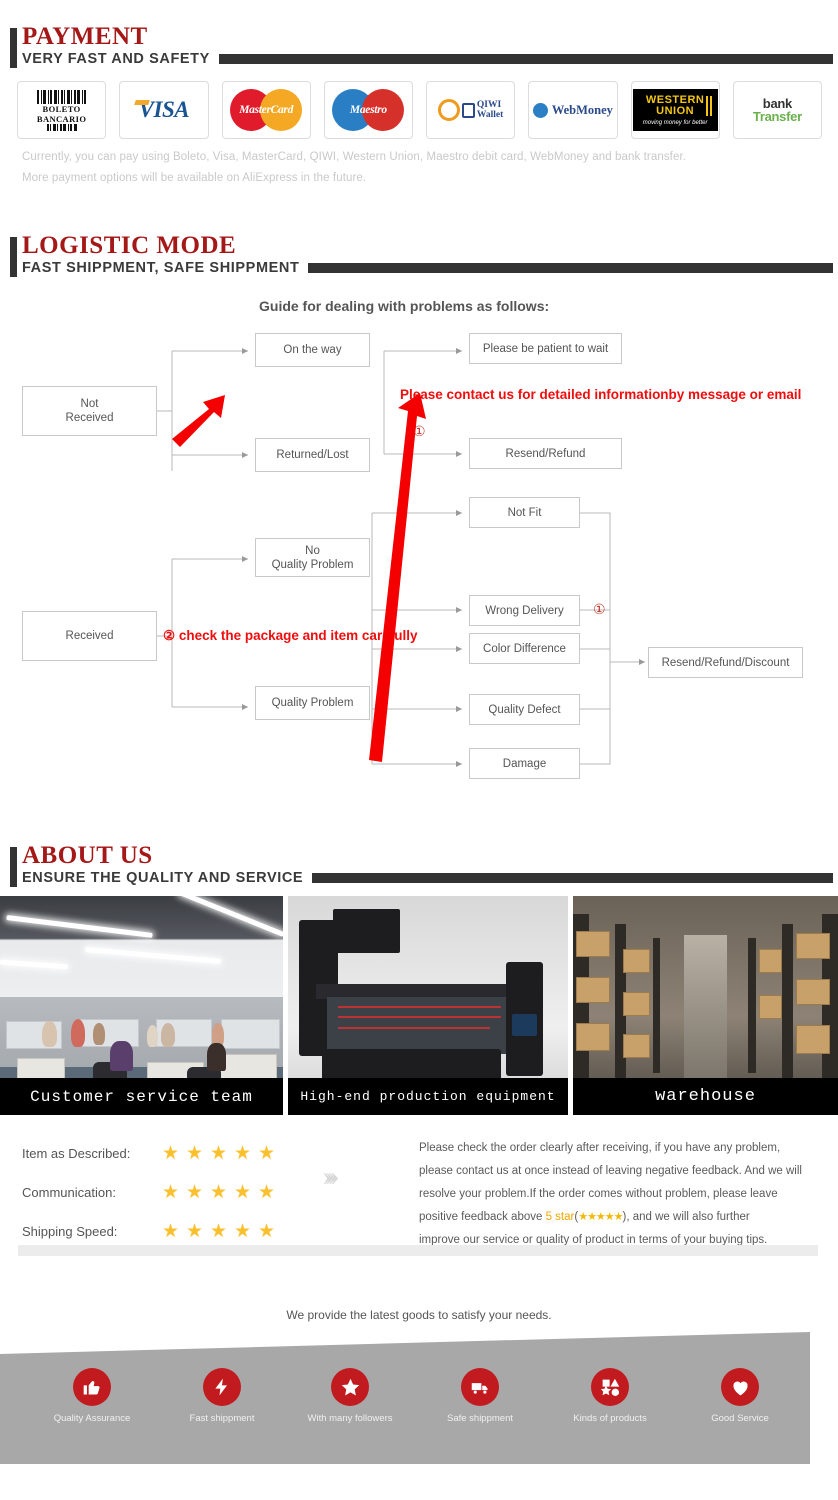 Image resolution: width=838 pixels, height=1500 pixels. Describe the element at coordinates (163, 878) in the screenshot. I see `about-subtitle: ENSURE THE QUALITY AND SERVICE` at that location.